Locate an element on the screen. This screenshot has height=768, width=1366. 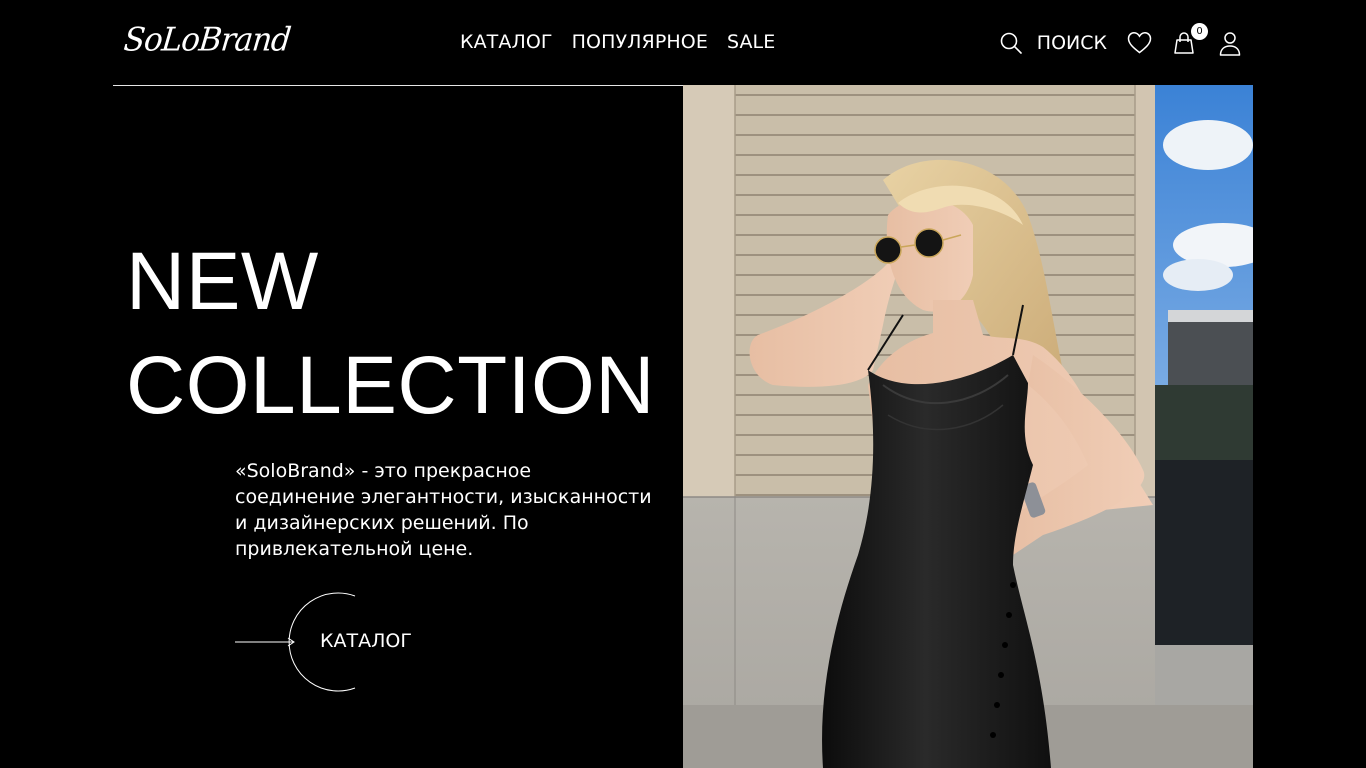
favorites-button is located at coordinates (1139, 43).